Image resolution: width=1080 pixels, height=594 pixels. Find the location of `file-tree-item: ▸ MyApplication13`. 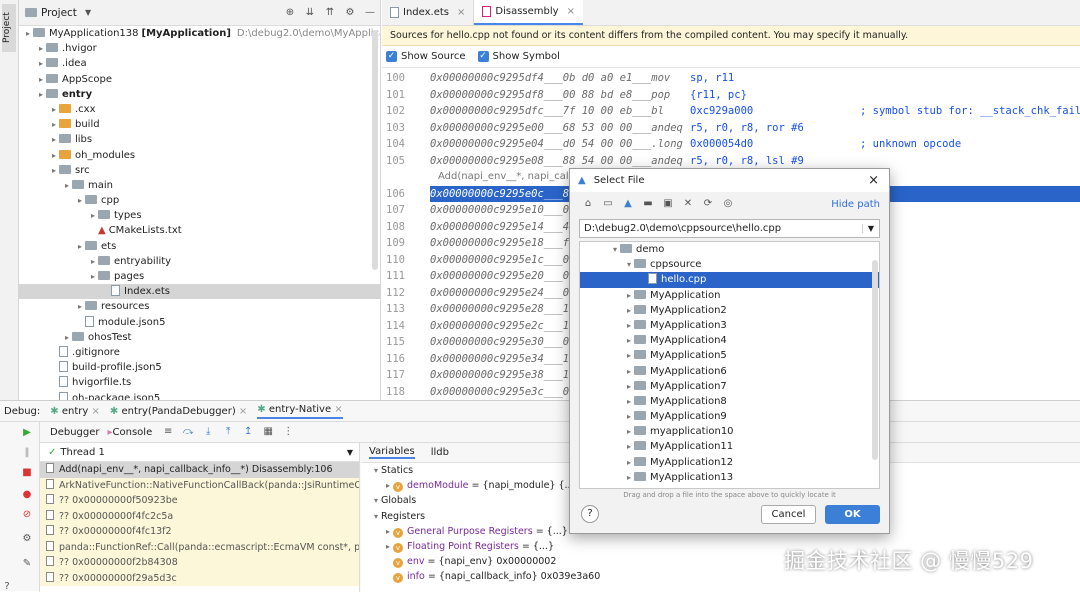

file-tree-item: ▸ MyApplication13 is located at coordinates (729, 477).